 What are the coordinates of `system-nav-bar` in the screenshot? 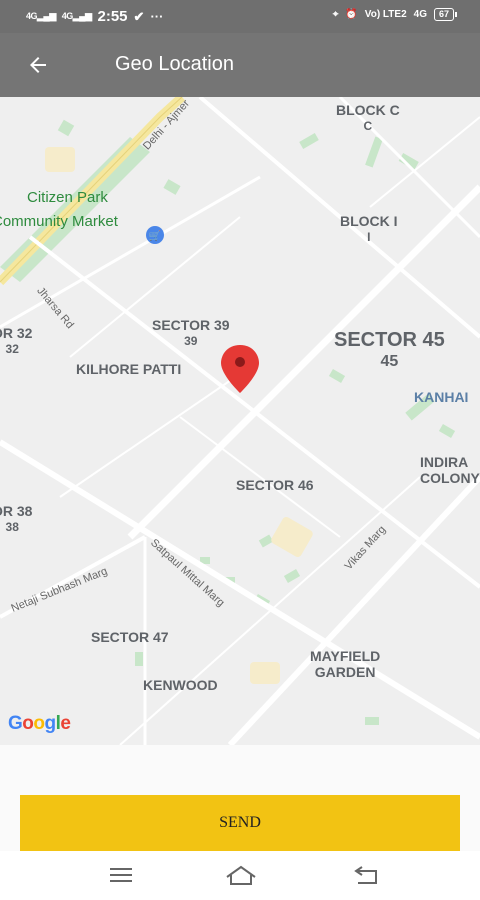 It's located at (240, 875).